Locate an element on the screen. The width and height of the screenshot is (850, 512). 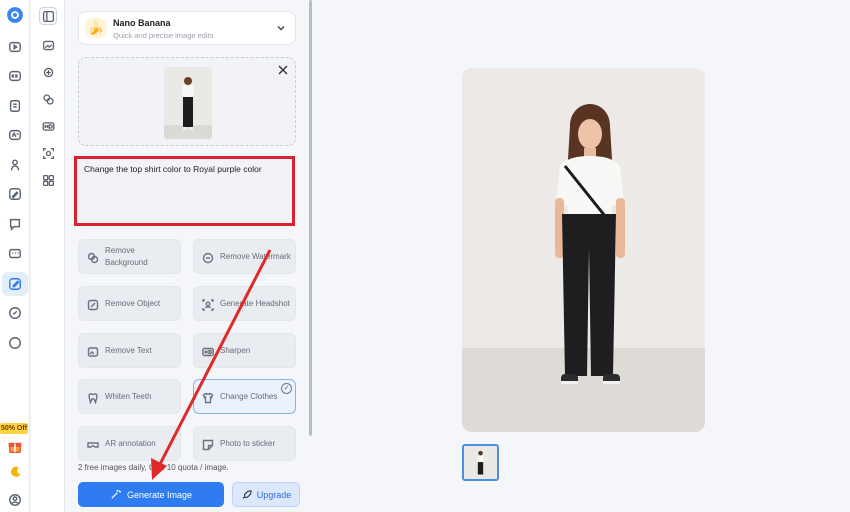
secondary-rail is located at coordinates (48, 256).